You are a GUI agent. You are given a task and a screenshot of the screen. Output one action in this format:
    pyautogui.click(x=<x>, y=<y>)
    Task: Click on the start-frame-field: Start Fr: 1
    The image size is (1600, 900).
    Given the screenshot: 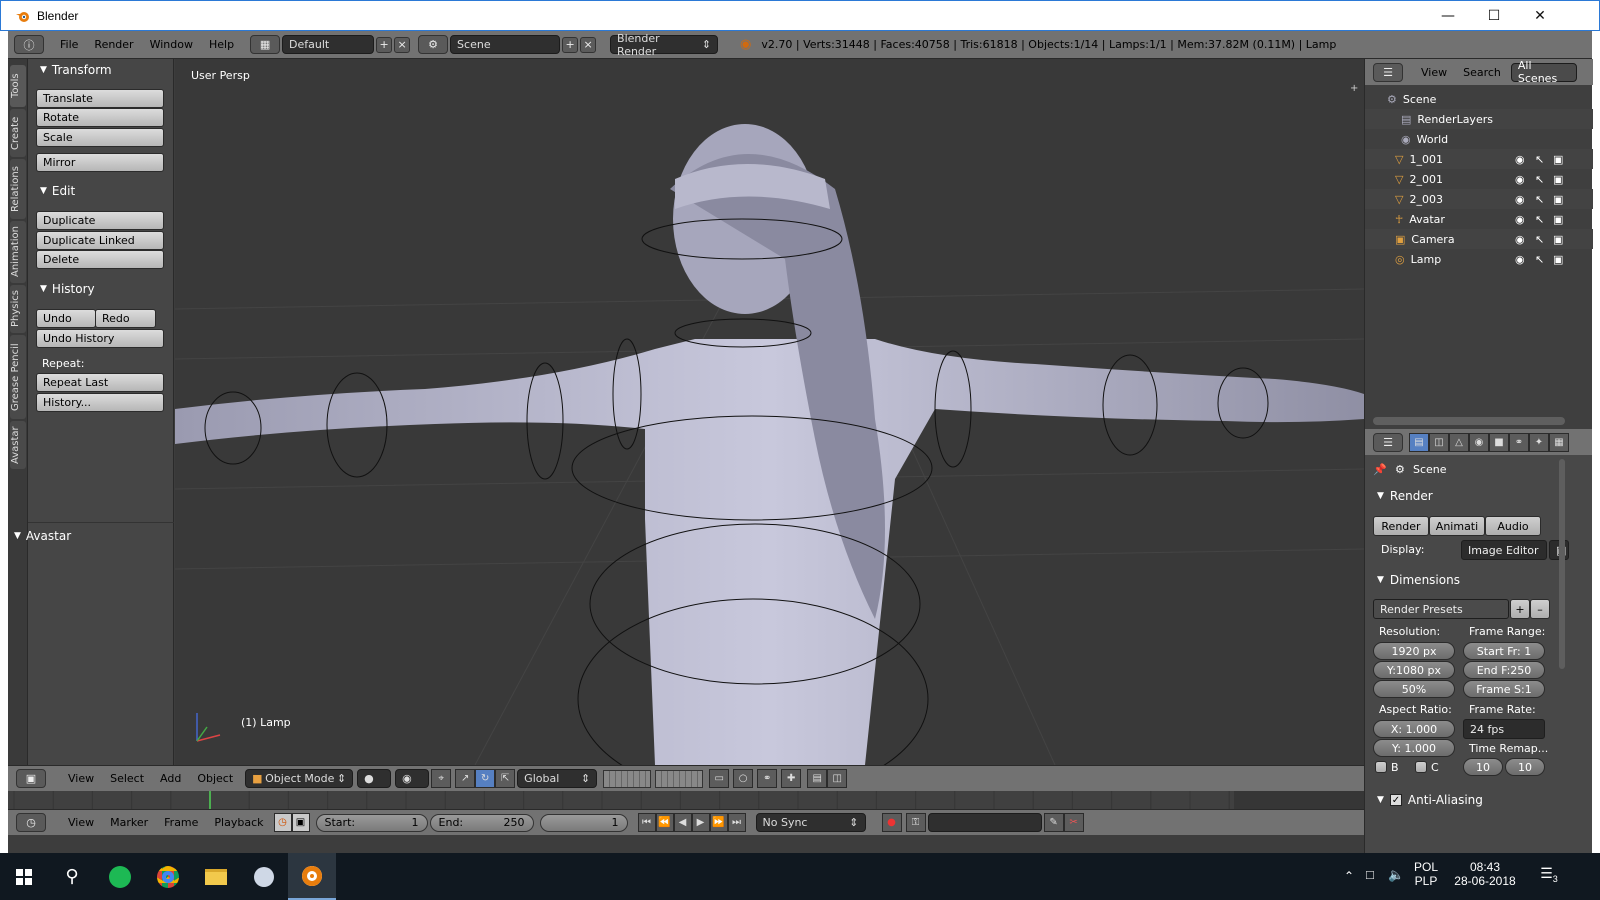 What is the action you would take?
    pyautogui.click(x=1504, y=651)
    